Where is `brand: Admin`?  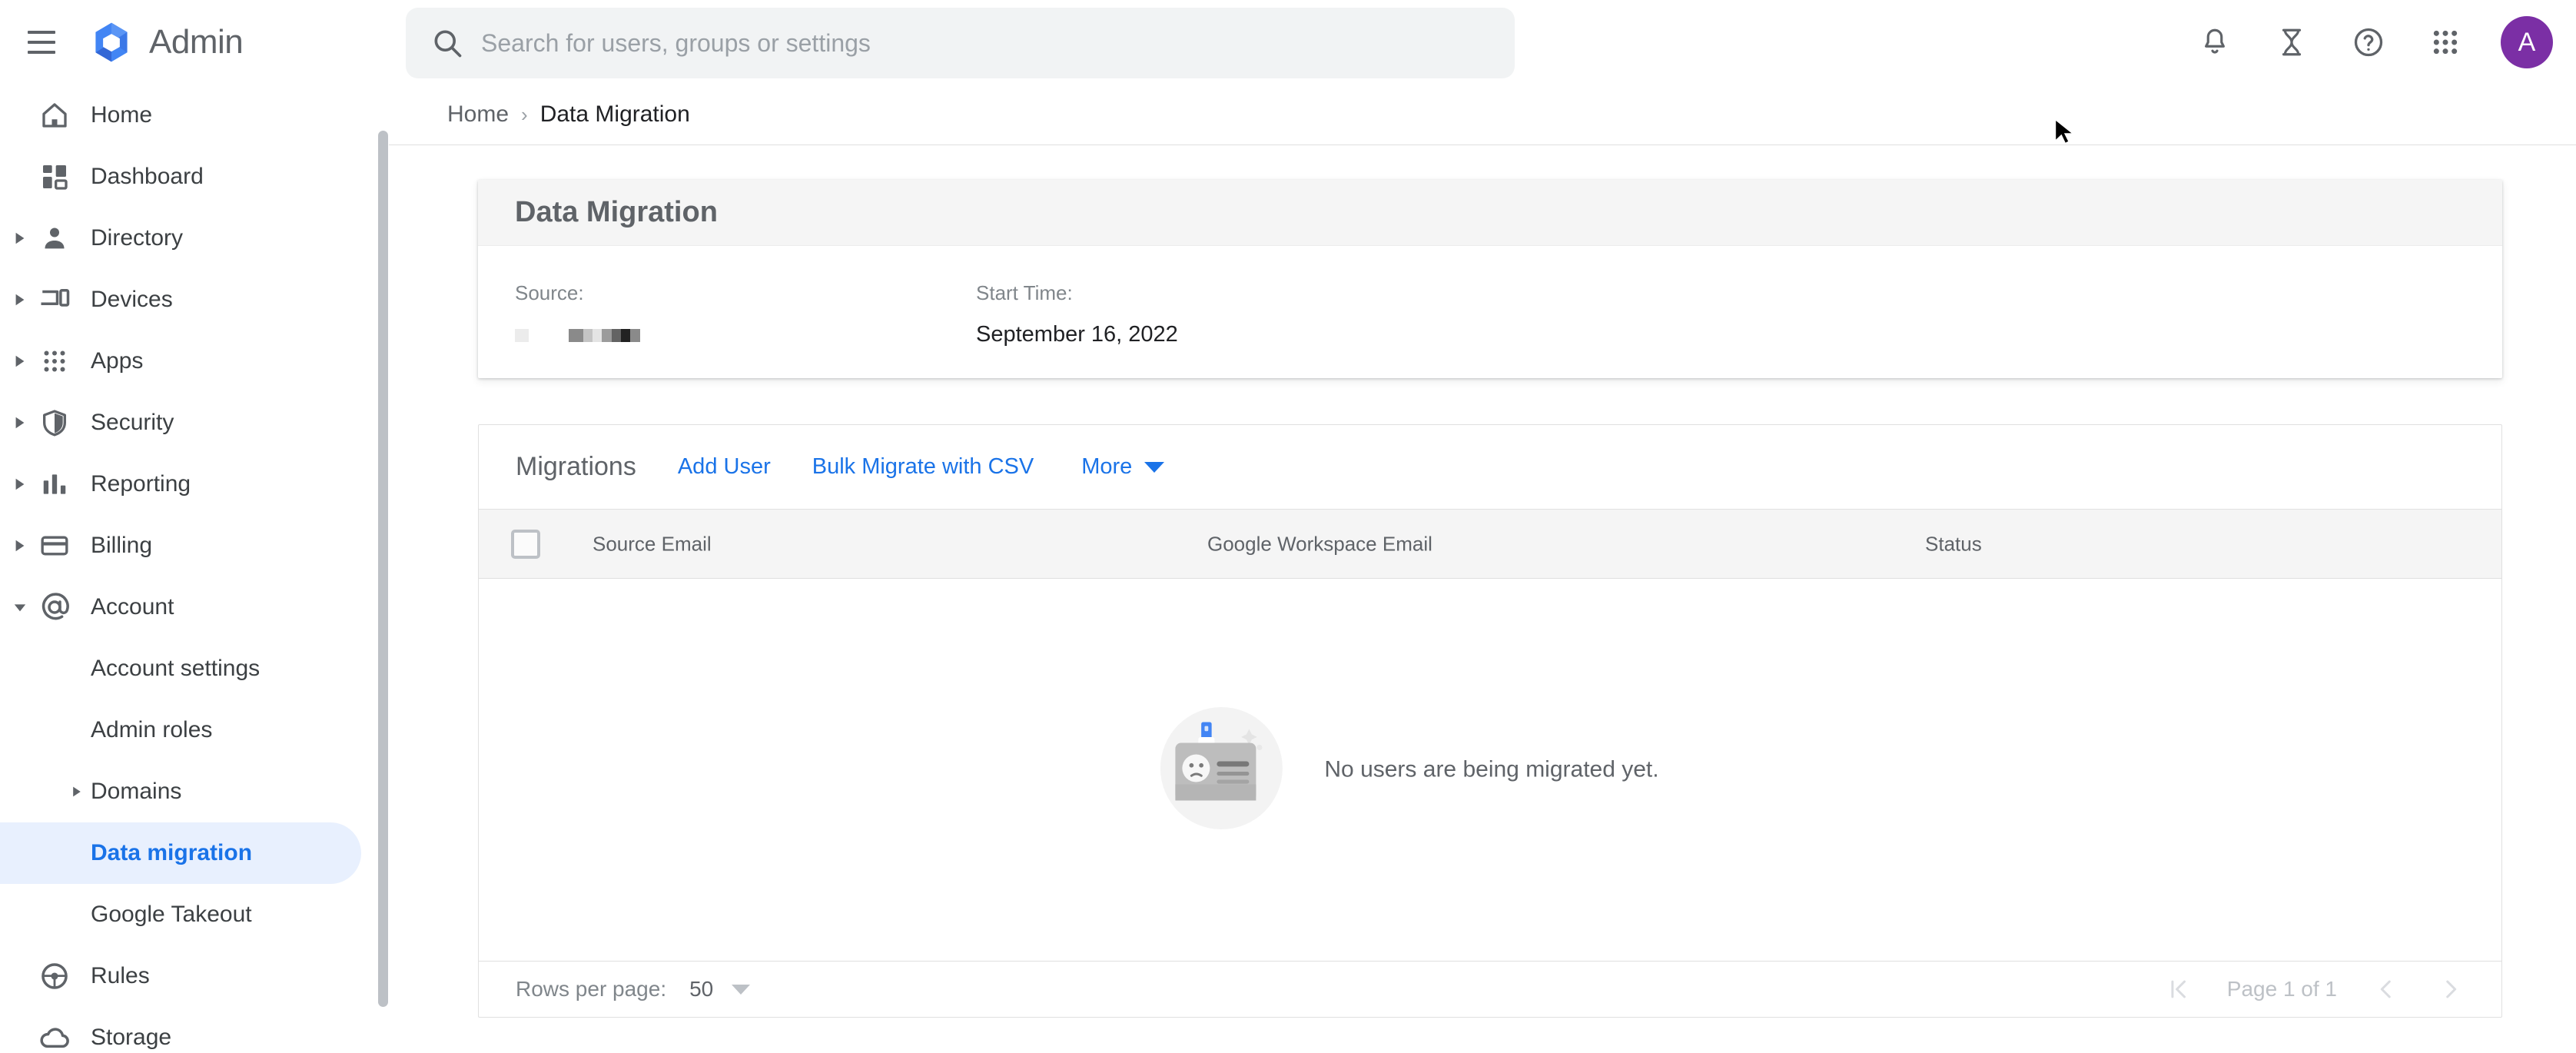 brand: Admin is located at coordinates (166, 42).